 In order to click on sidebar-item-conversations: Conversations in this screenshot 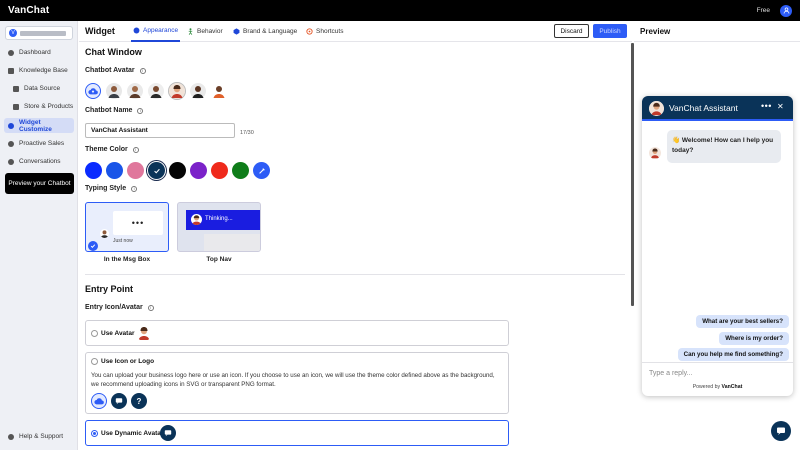, I will do `click(39, 161)`.